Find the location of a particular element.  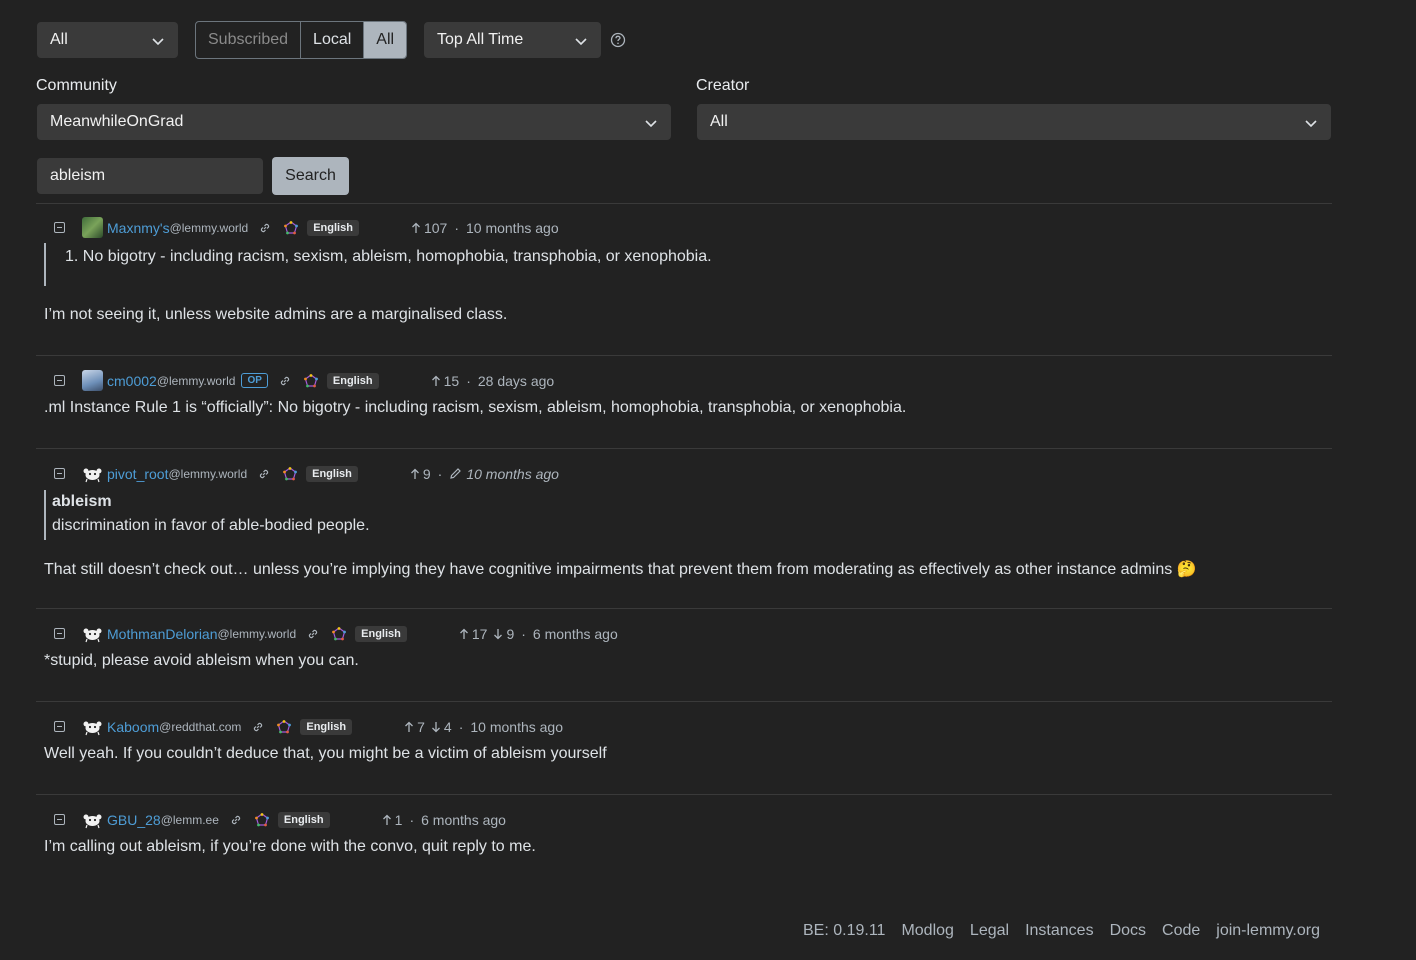

listing-all: All is located at coordinates (385, 40).